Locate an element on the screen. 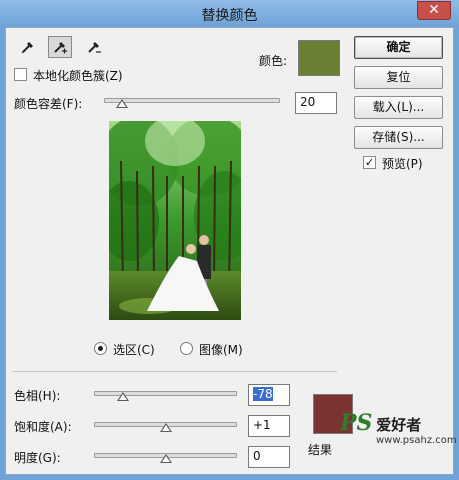 The width and height of the screenshot is (459, 480). eyedropper-subtract-icon is located at coordinates (94, 47).